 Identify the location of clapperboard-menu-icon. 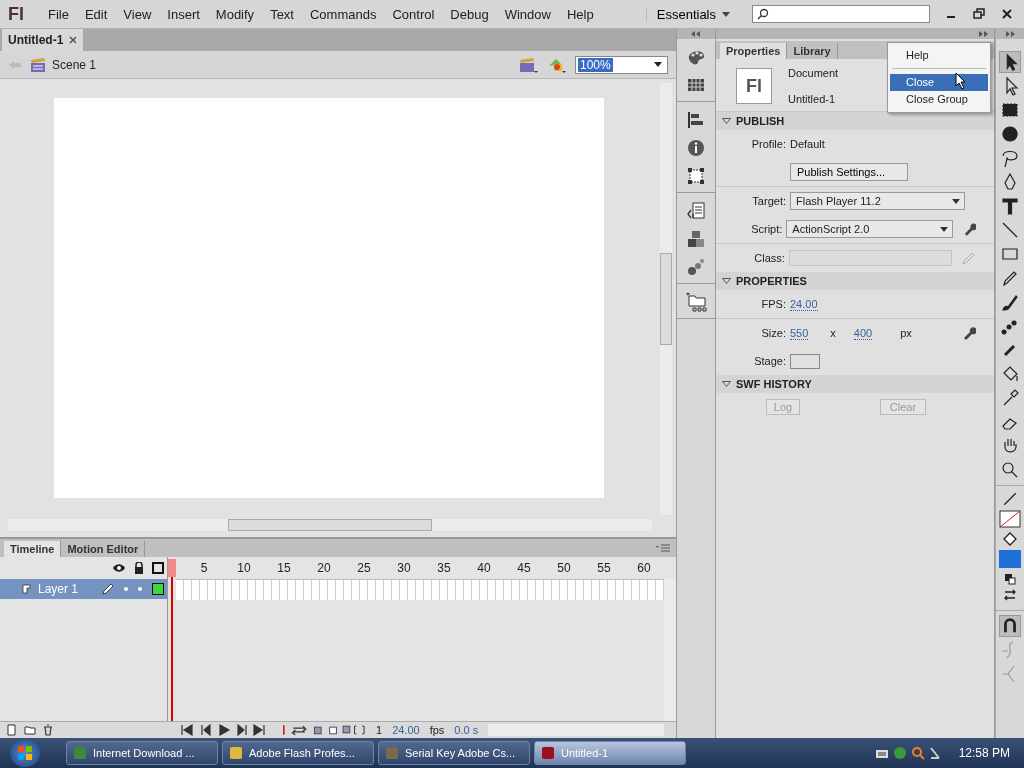
(529, 64).